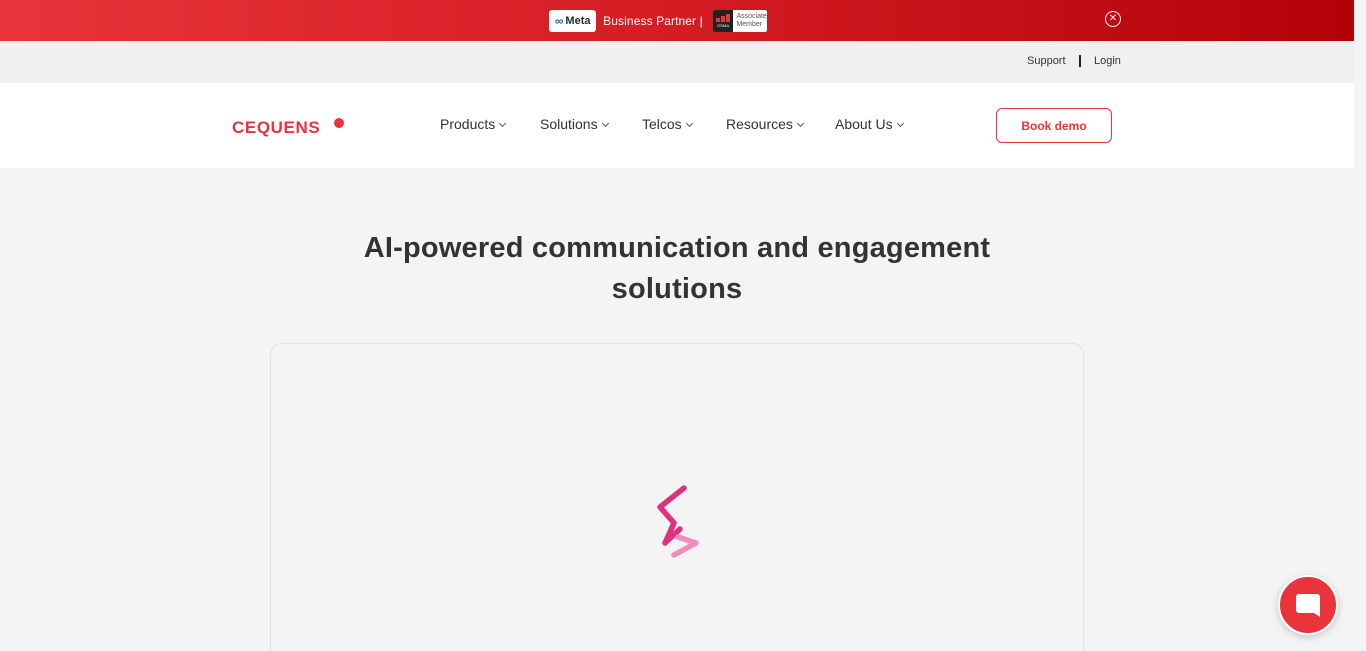 The image size is (1366, 651). What do you see at coordinates (276, 128) in the screenshot?
I see `cequens-logo: CEQUENS` at bounding box center [276, 128].